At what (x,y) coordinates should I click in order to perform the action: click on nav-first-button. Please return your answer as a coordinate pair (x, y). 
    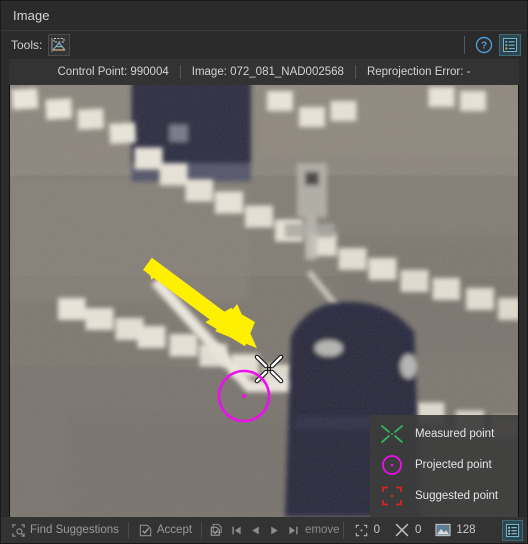
    Looking at the image, I should click on (236, 530).